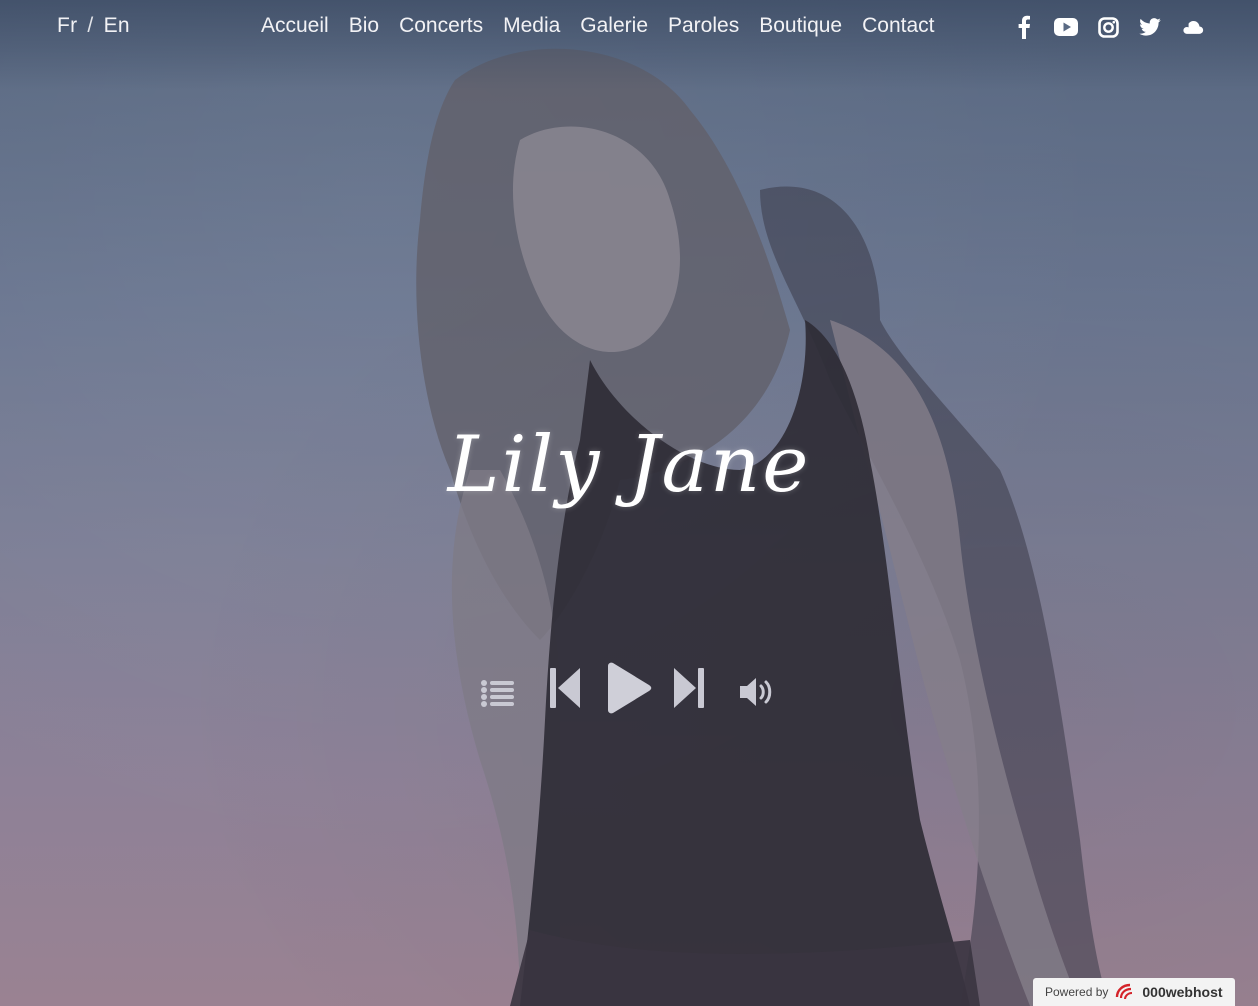 The height and width of the screenshot is (1006, 1258). I want to click on social-links, so click(1108, 27).